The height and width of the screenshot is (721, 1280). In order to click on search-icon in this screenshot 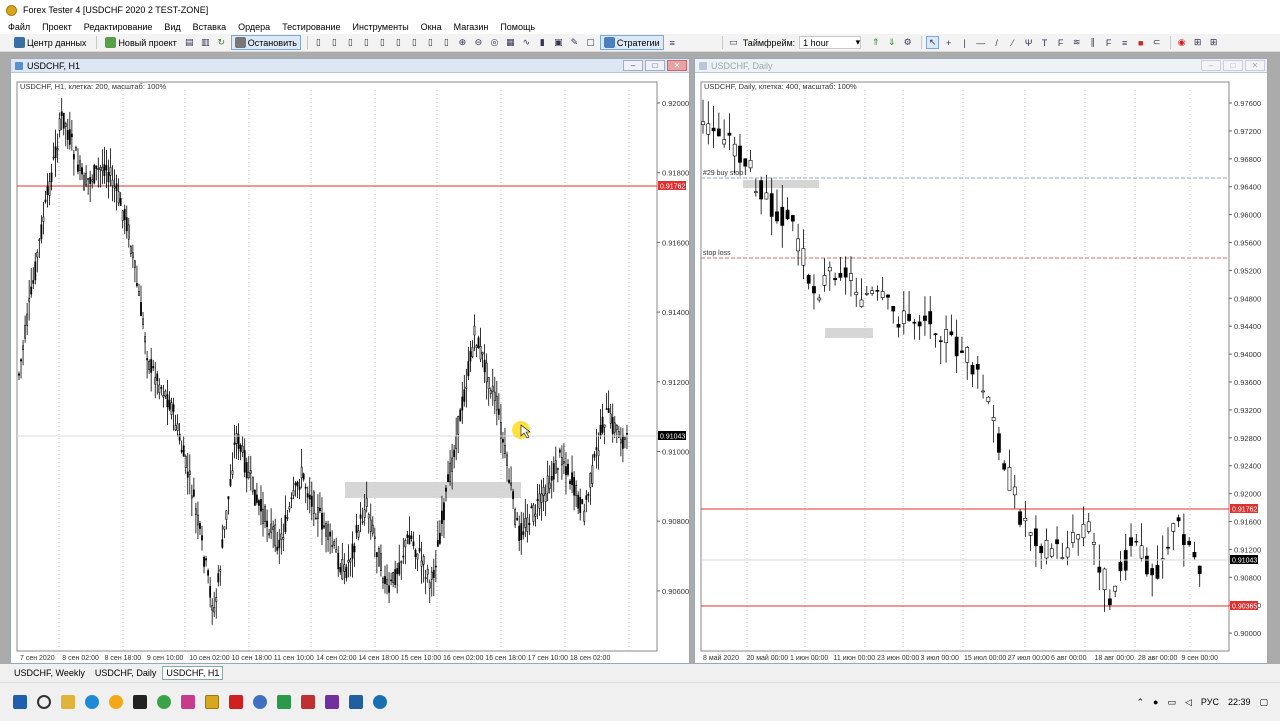, I will do `click(44, 701)`.